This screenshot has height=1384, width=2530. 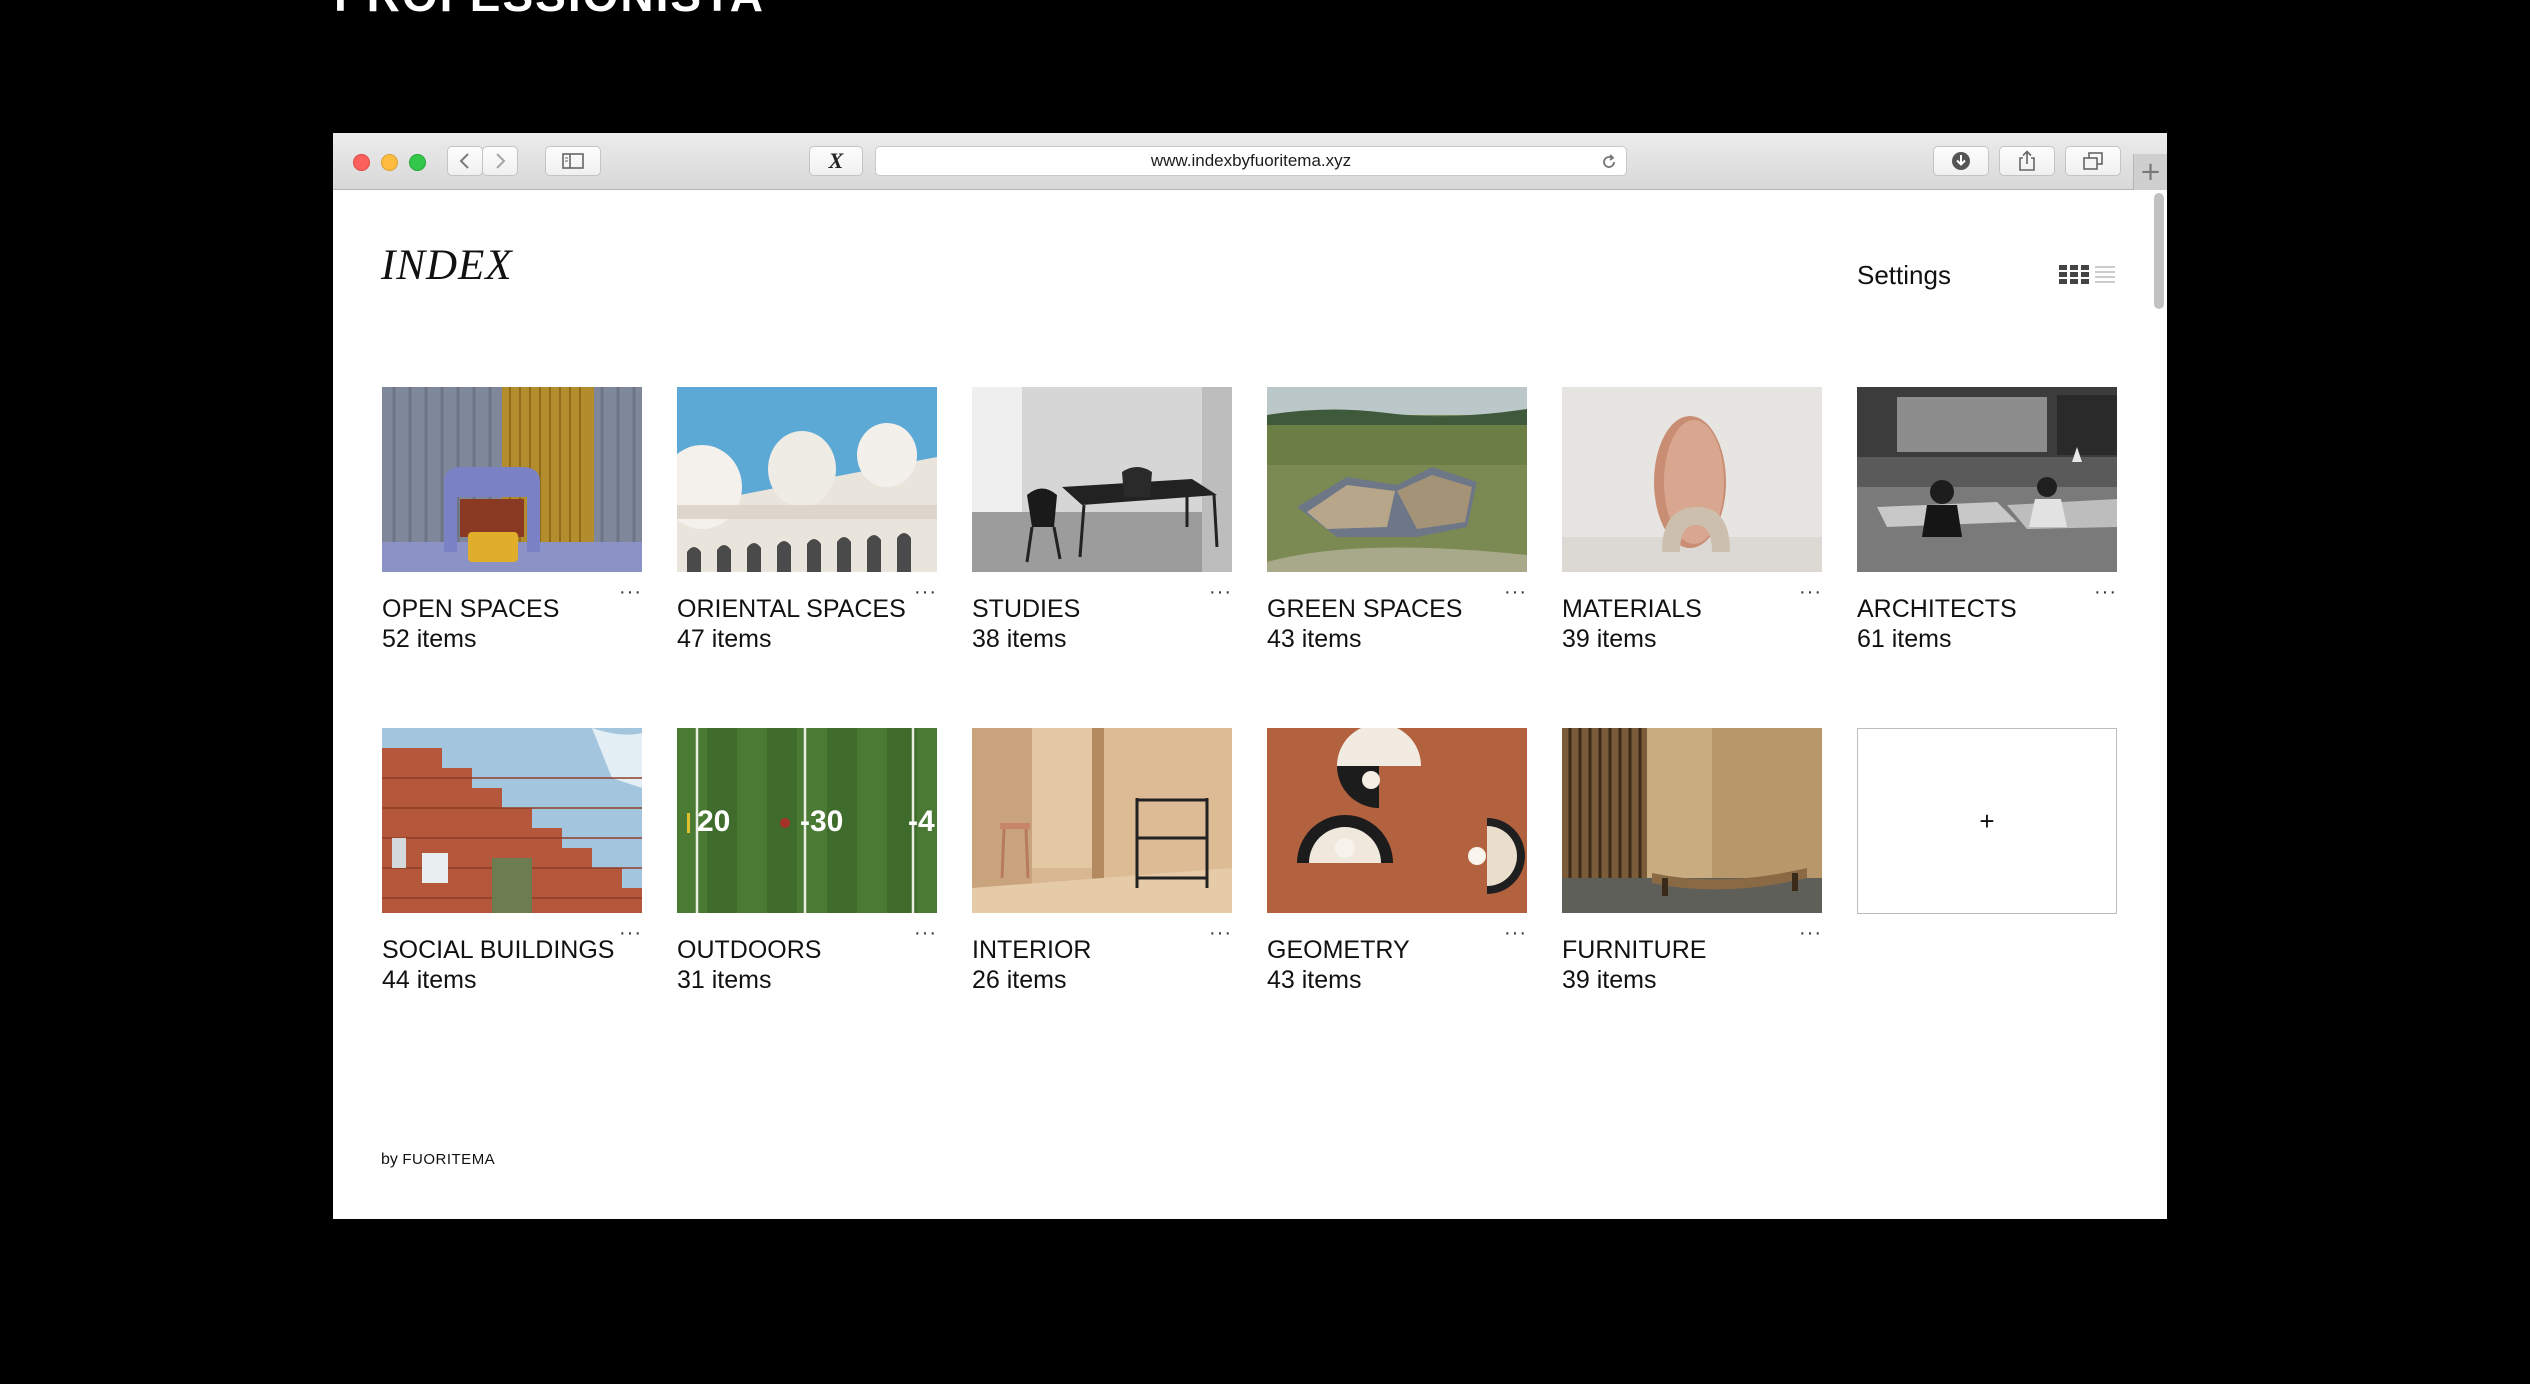 I want to click on back-button, so click(x=465, y=161).